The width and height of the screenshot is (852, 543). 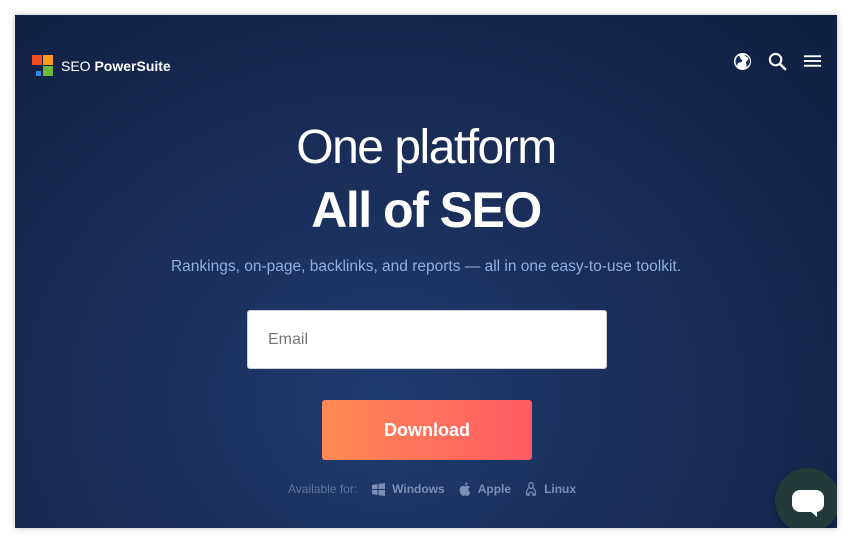 I want to click on platform-windows-label: Windows, so click(x=418, y=489).